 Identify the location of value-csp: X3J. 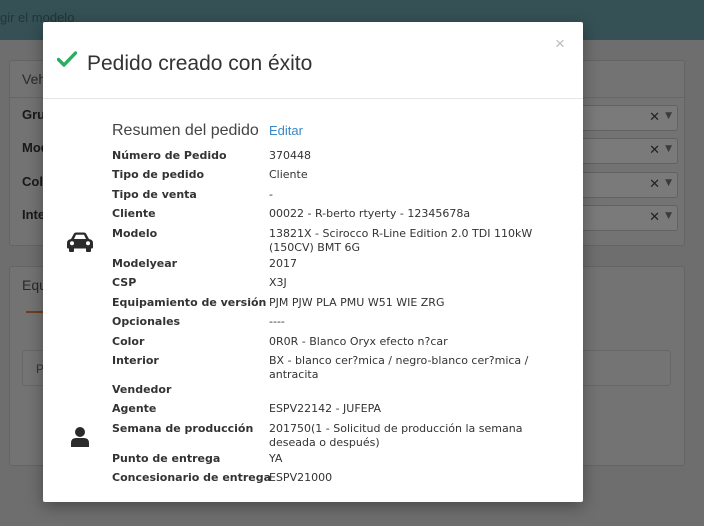
(278, 282).